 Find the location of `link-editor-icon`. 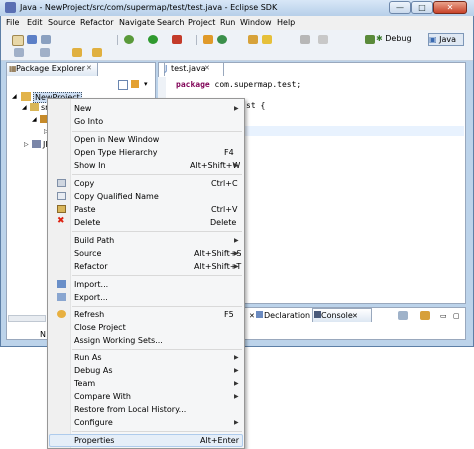

link-editor-icon is located at coordinates (135, 84).